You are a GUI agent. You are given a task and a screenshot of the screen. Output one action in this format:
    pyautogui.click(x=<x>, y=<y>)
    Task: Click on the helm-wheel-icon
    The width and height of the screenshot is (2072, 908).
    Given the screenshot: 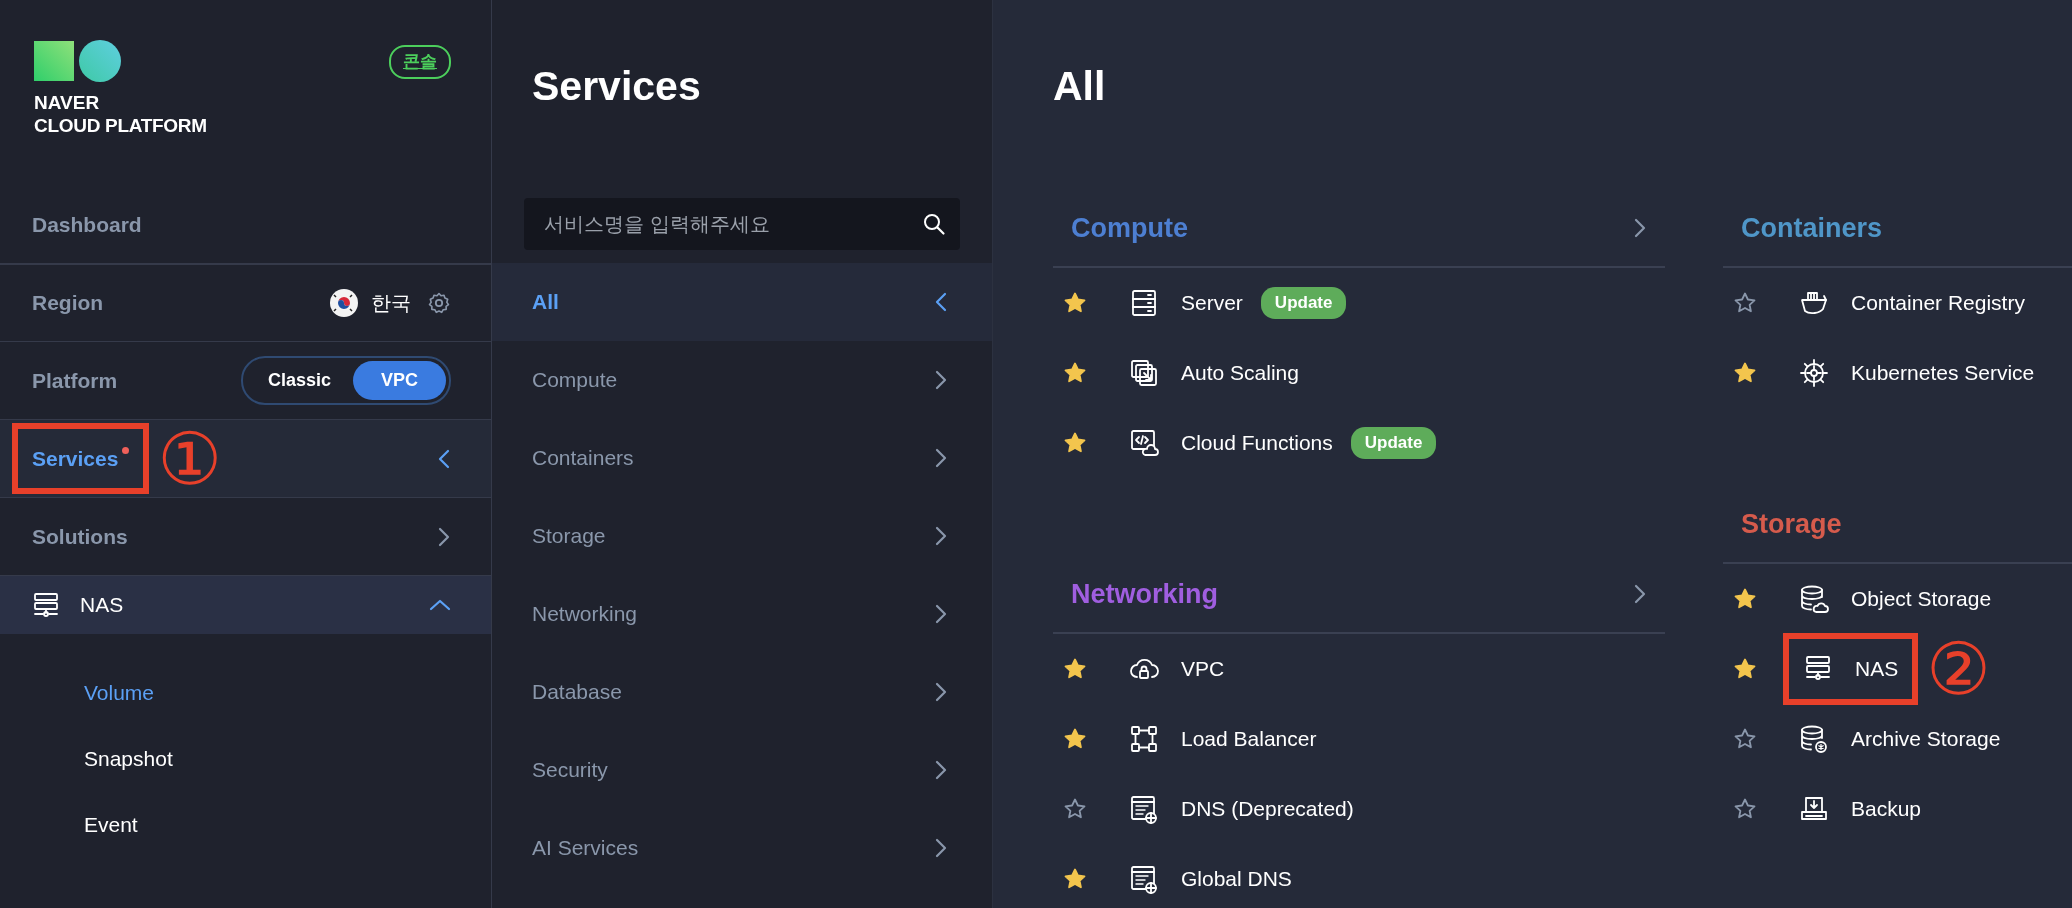 What is the action you would take?
    pyautogui.click(x=1814, y=373)
    